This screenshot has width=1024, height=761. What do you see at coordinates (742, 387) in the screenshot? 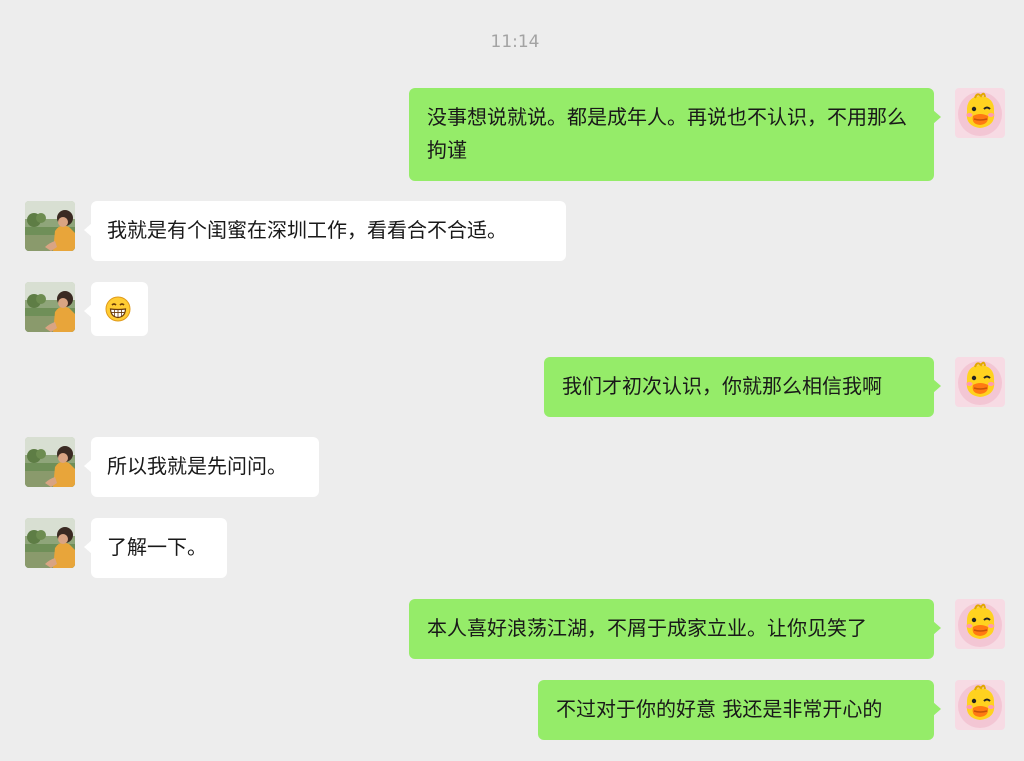
I see `outgoing-message-bubble: 我们才初次认识，你就那么相信我啊` at bounding box center [742, 387].